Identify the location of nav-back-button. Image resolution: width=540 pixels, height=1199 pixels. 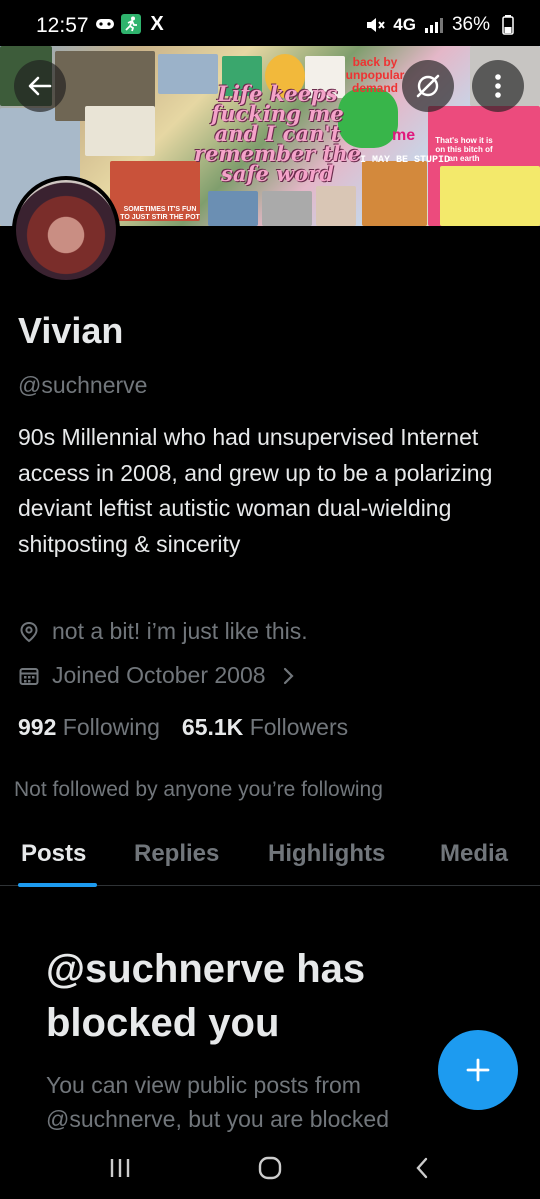
(422, 1168).